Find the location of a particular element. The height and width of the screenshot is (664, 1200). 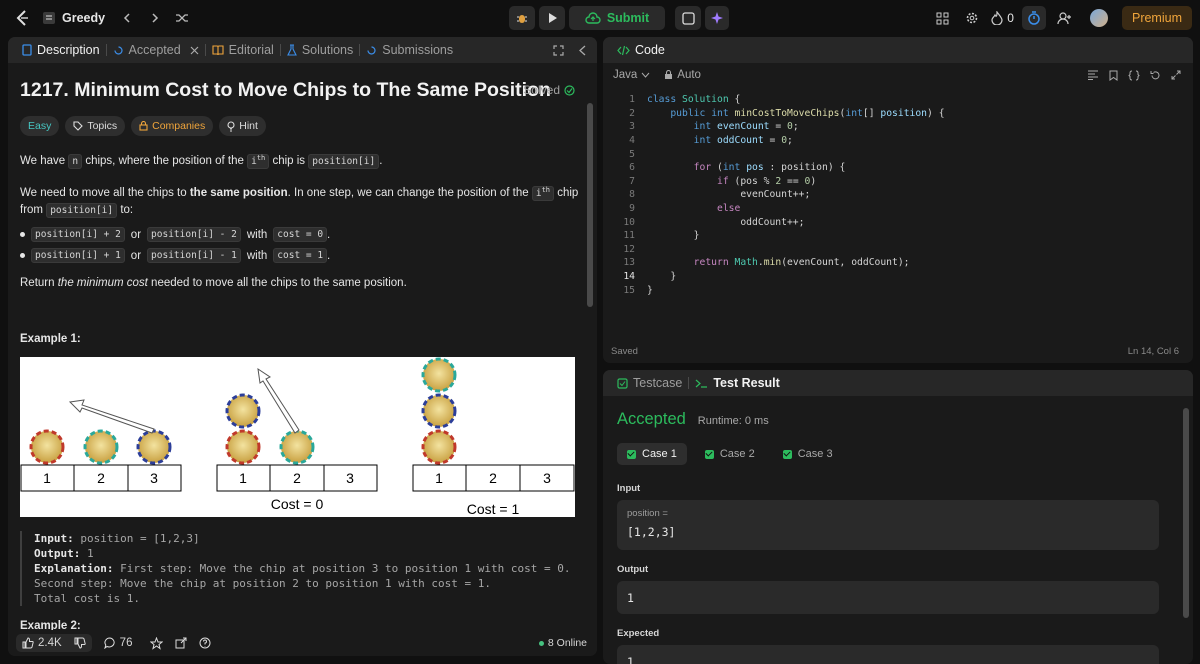

solved-label: Solved is located at coordinates (541, 90).